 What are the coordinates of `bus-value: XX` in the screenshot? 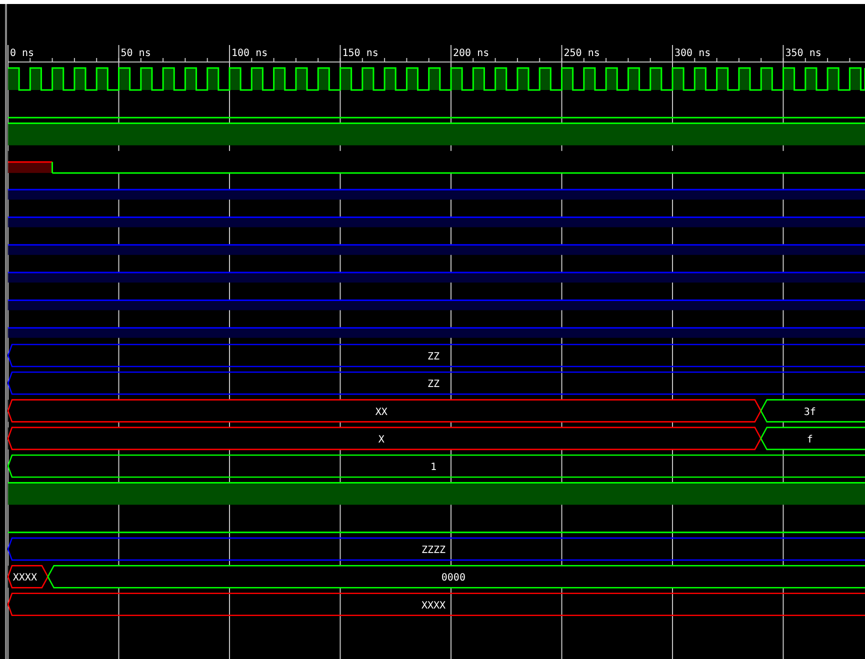 It's located at (381, 412).